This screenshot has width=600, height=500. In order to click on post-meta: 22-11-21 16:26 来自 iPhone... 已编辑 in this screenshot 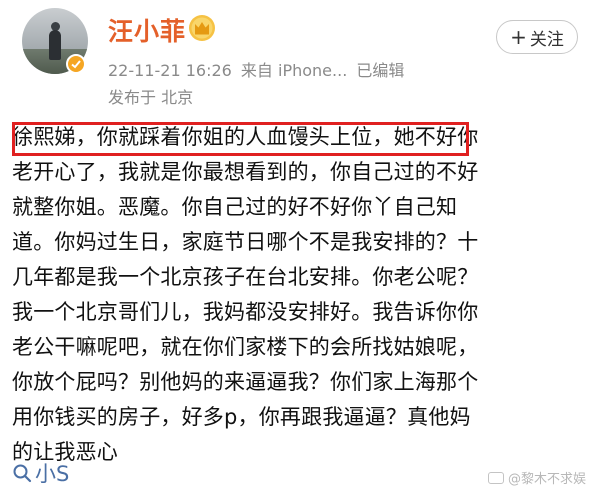, I will do `click(258, 69)`.